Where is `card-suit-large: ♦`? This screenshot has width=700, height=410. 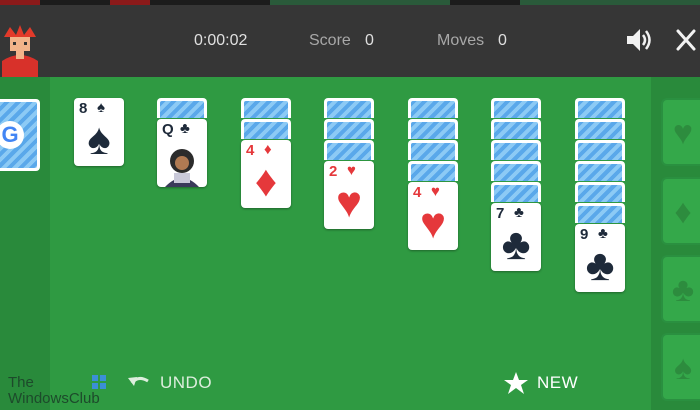 card-suit-large: ♦ is located at coordinates (266, 181).